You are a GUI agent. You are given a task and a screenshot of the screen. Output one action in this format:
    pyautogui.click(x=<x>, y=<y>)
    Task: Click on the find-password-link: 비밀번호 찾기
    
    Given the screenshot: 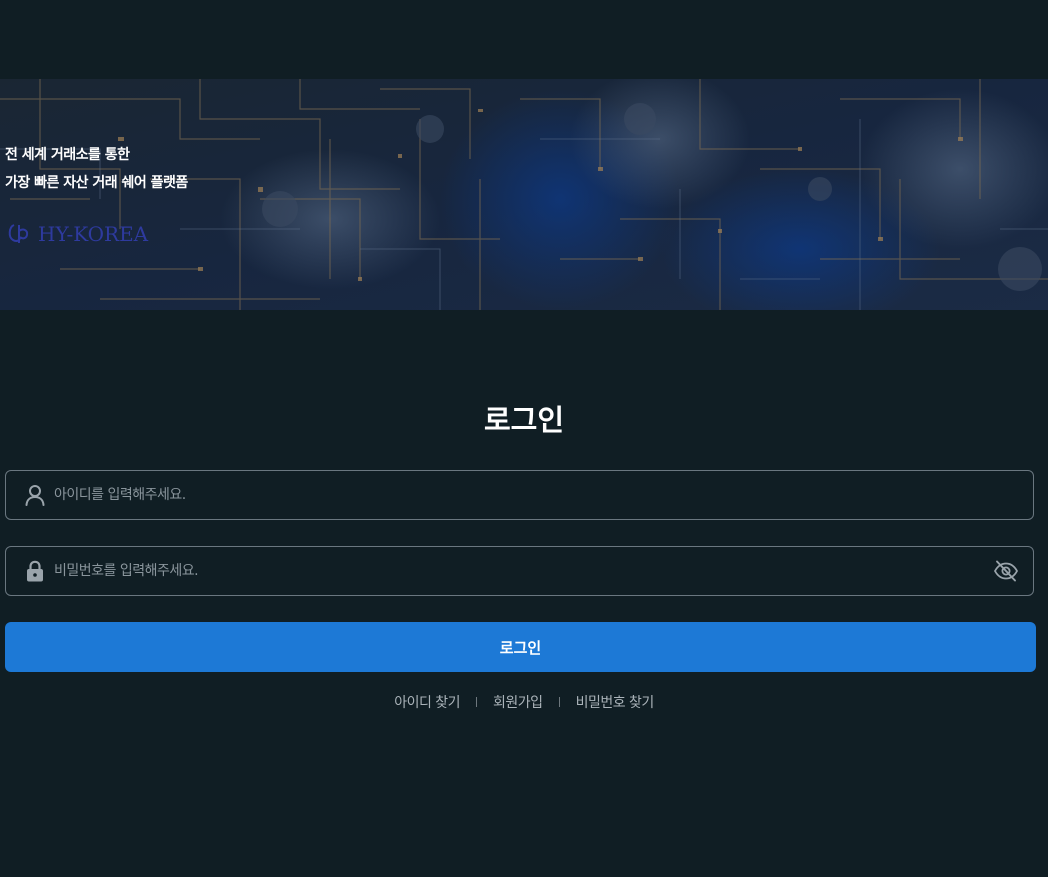 What is the action you would take?
    pyautogui.click(x=615, y=702)
    